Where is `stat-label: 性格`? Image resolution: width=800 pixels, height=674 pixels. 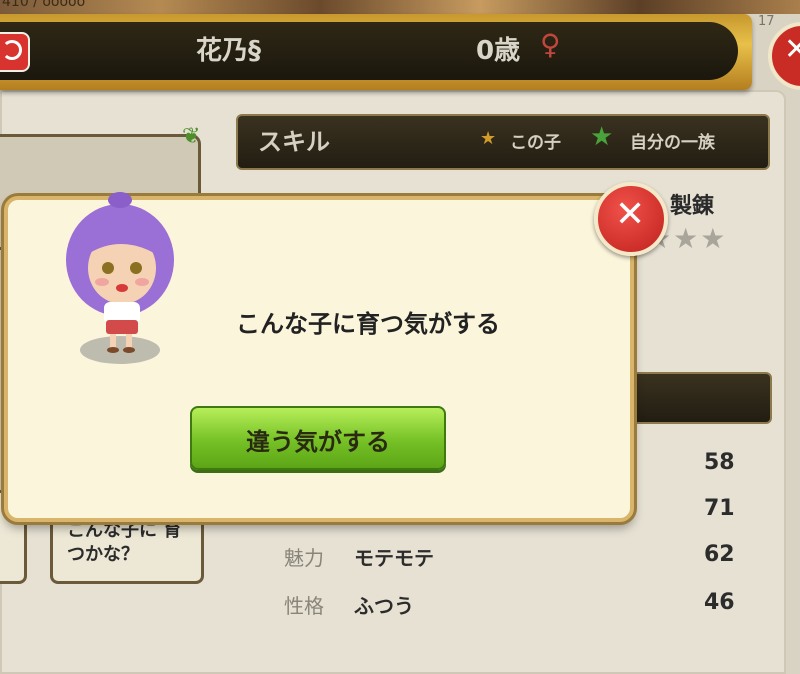
stat-label: 性格 is located at coordinates (304, 606).